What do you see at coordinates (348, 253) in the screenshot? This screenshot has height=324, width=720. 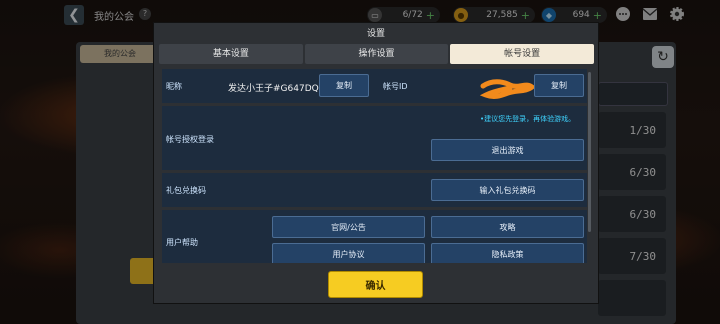 I see `user-agreement-button: 用户协议` at bounding box center [348, 253].